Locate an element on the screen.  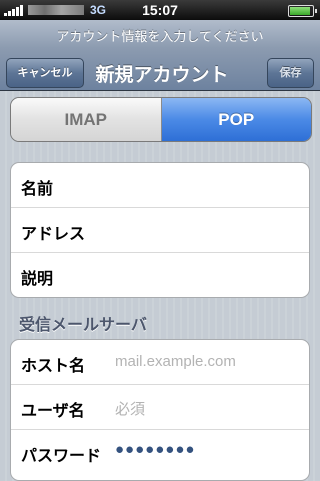
description-label: 説明 is located at coordinates (37, 278).